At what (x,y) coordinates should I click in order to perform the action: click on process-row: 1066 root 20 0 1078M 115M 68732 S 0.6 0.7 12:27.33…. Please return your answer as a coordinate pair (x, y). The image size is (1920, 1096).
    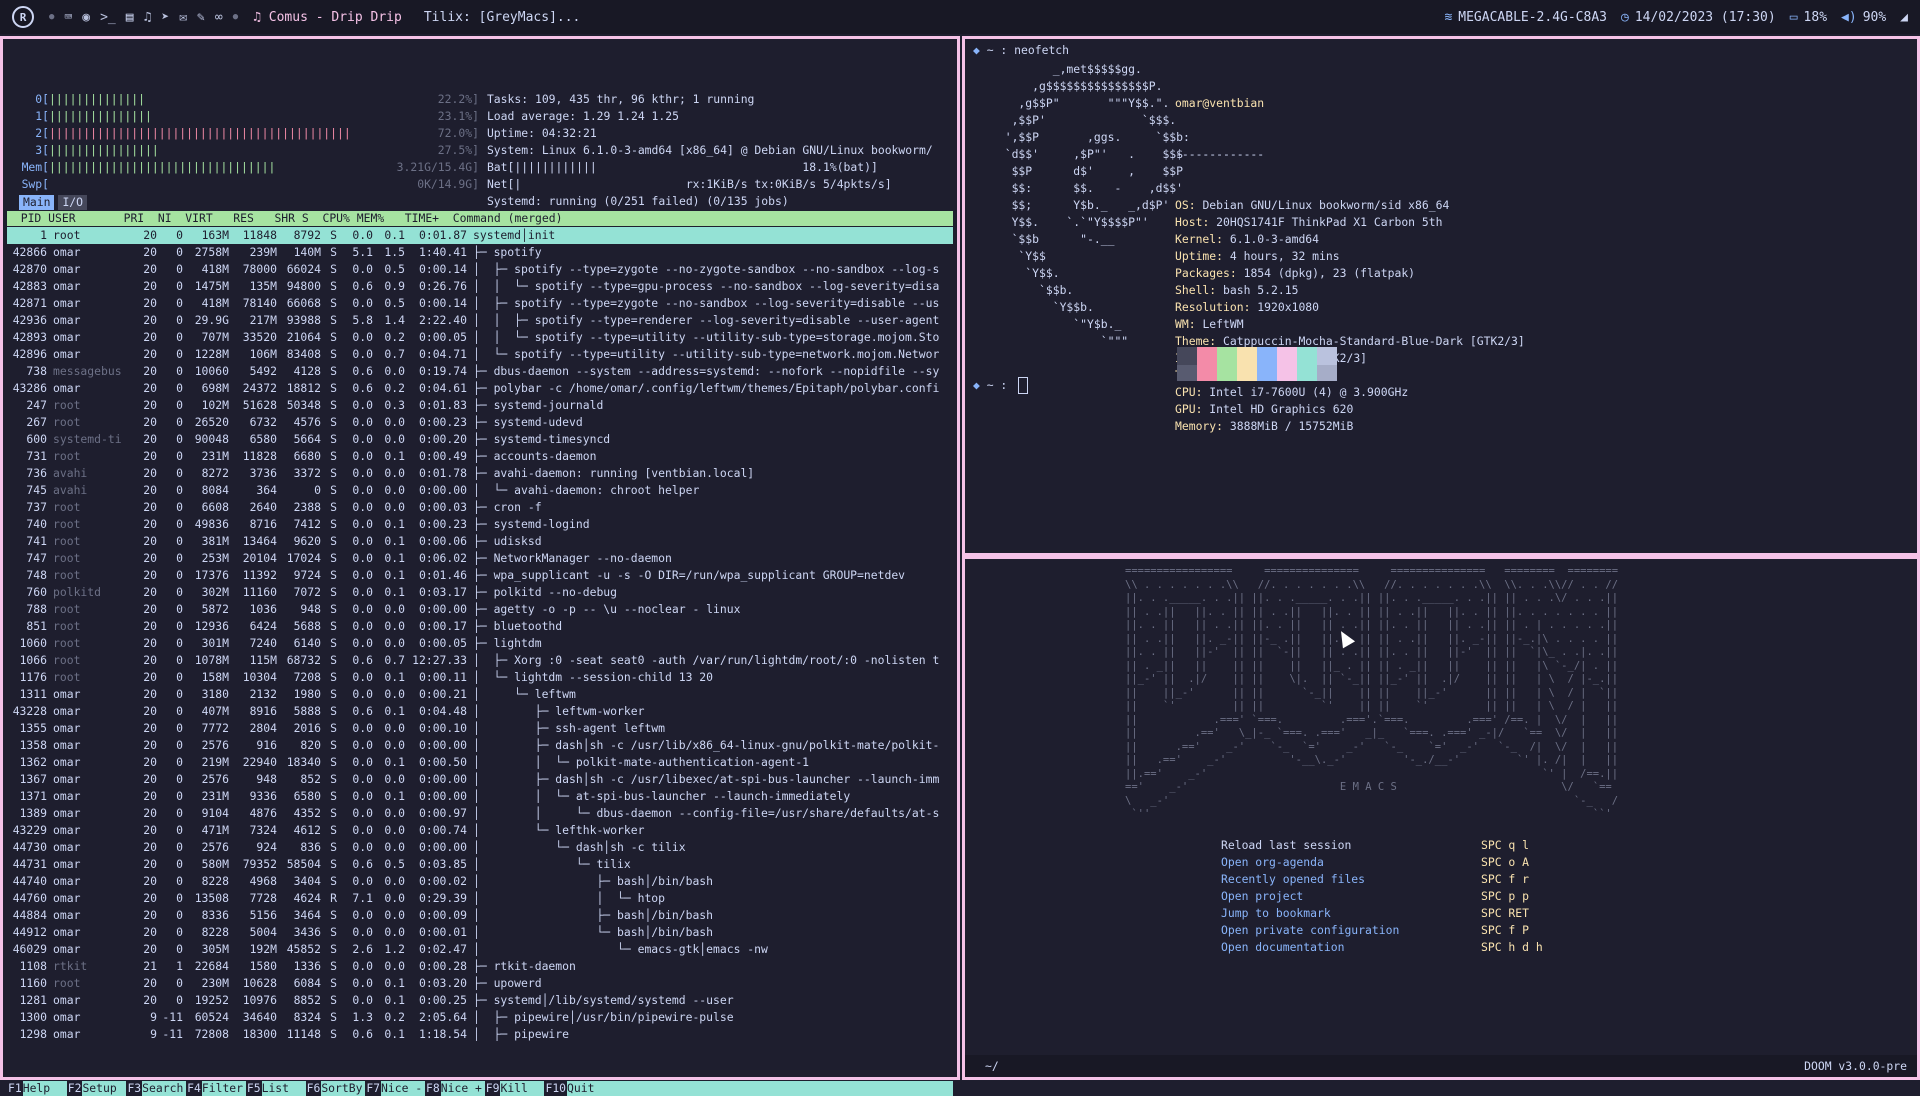
    Looking at the image, I should click on (480, 660).